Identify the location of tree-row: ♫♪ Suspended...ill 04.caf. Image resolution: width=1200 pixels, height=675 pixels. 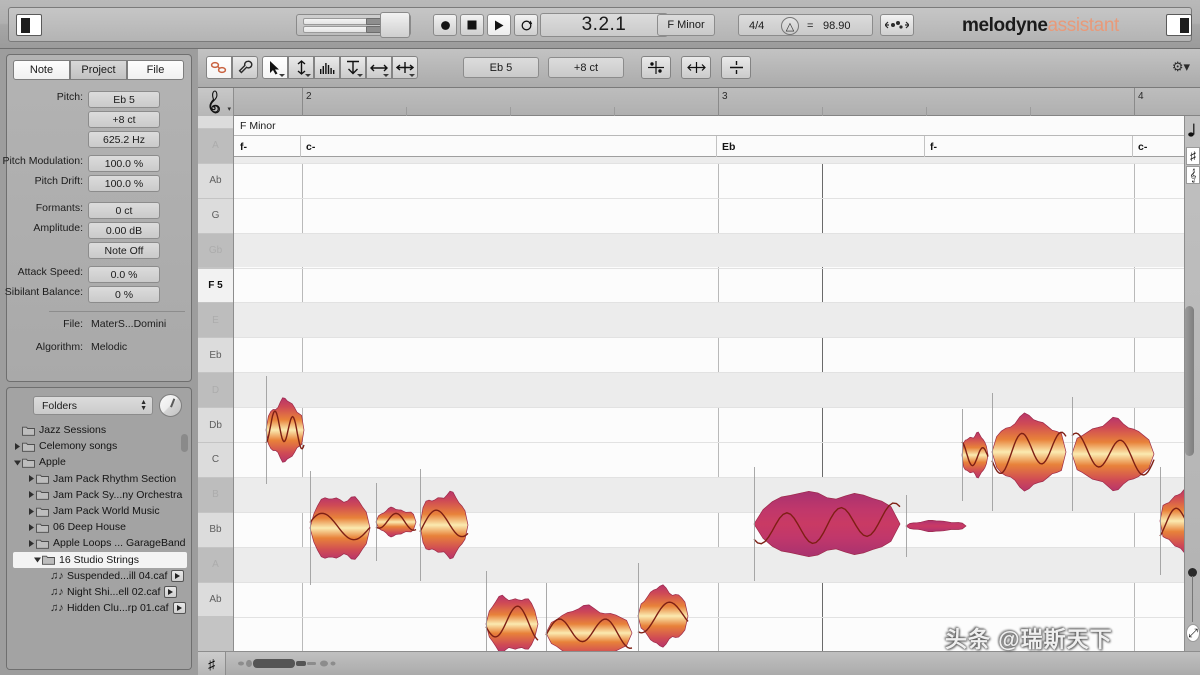
(99, 576).